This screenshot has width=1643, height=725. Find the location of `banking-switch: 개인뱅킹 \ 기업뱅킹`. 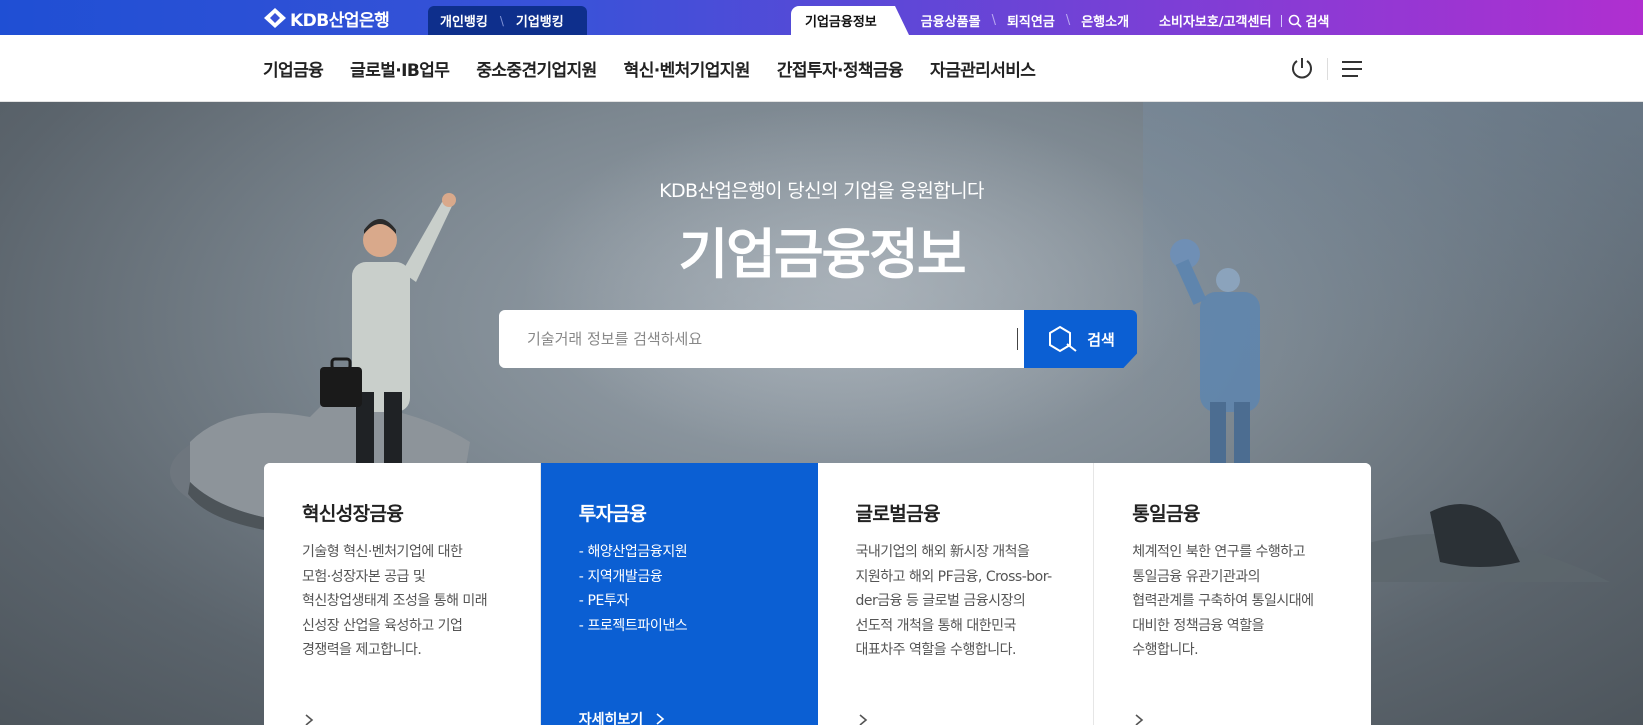

banking-switch: 개인뱅킹 \ 기업뱅킹 is located at coordinates (507, 20).